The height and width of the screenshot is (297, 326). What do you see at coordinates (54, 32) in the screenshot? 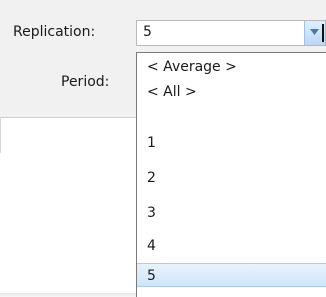
I see `replication-label: Replication:` at bounding box center [54, 32].